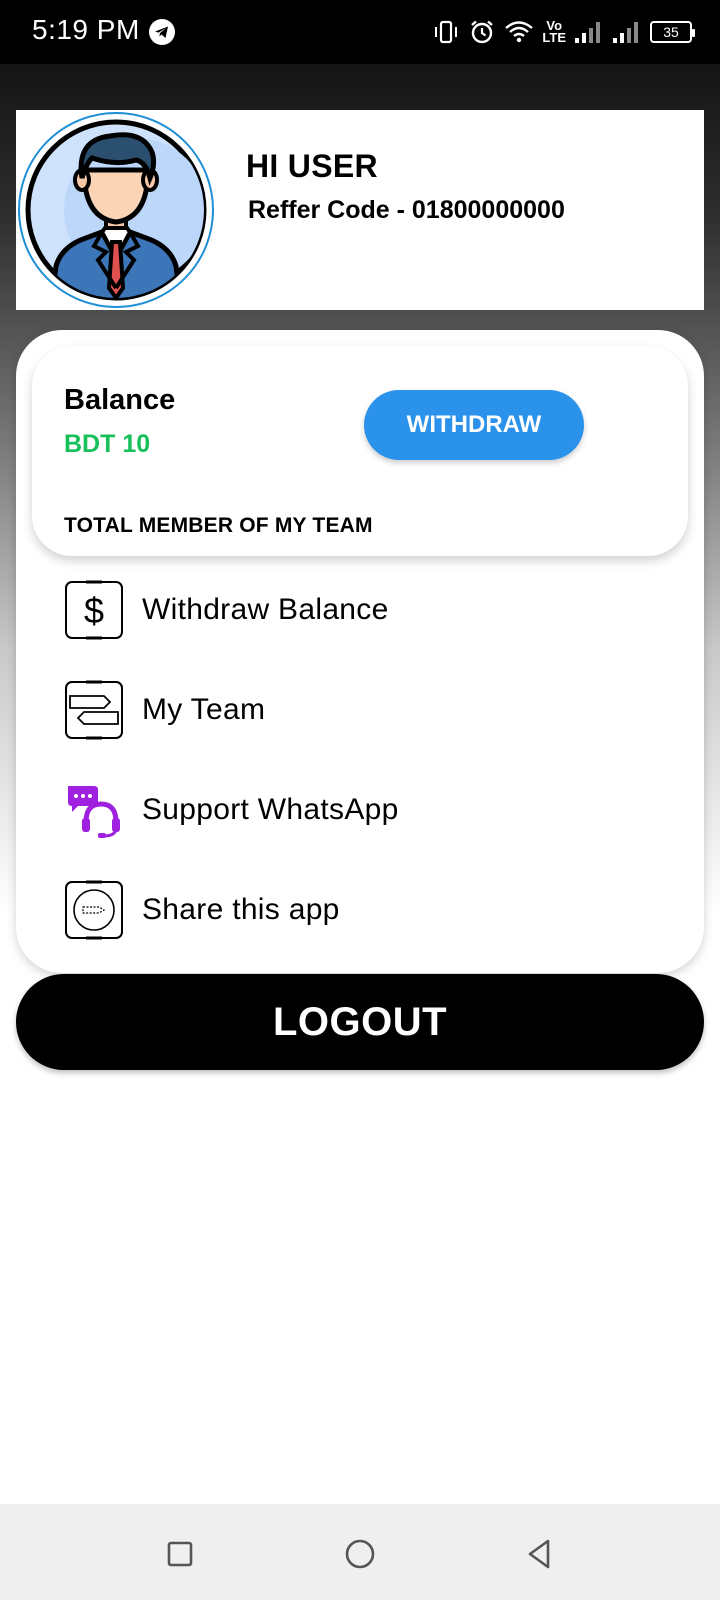 The image size is (720, 1600). I want to click on battery-indicator: 35, so click(672, 32).